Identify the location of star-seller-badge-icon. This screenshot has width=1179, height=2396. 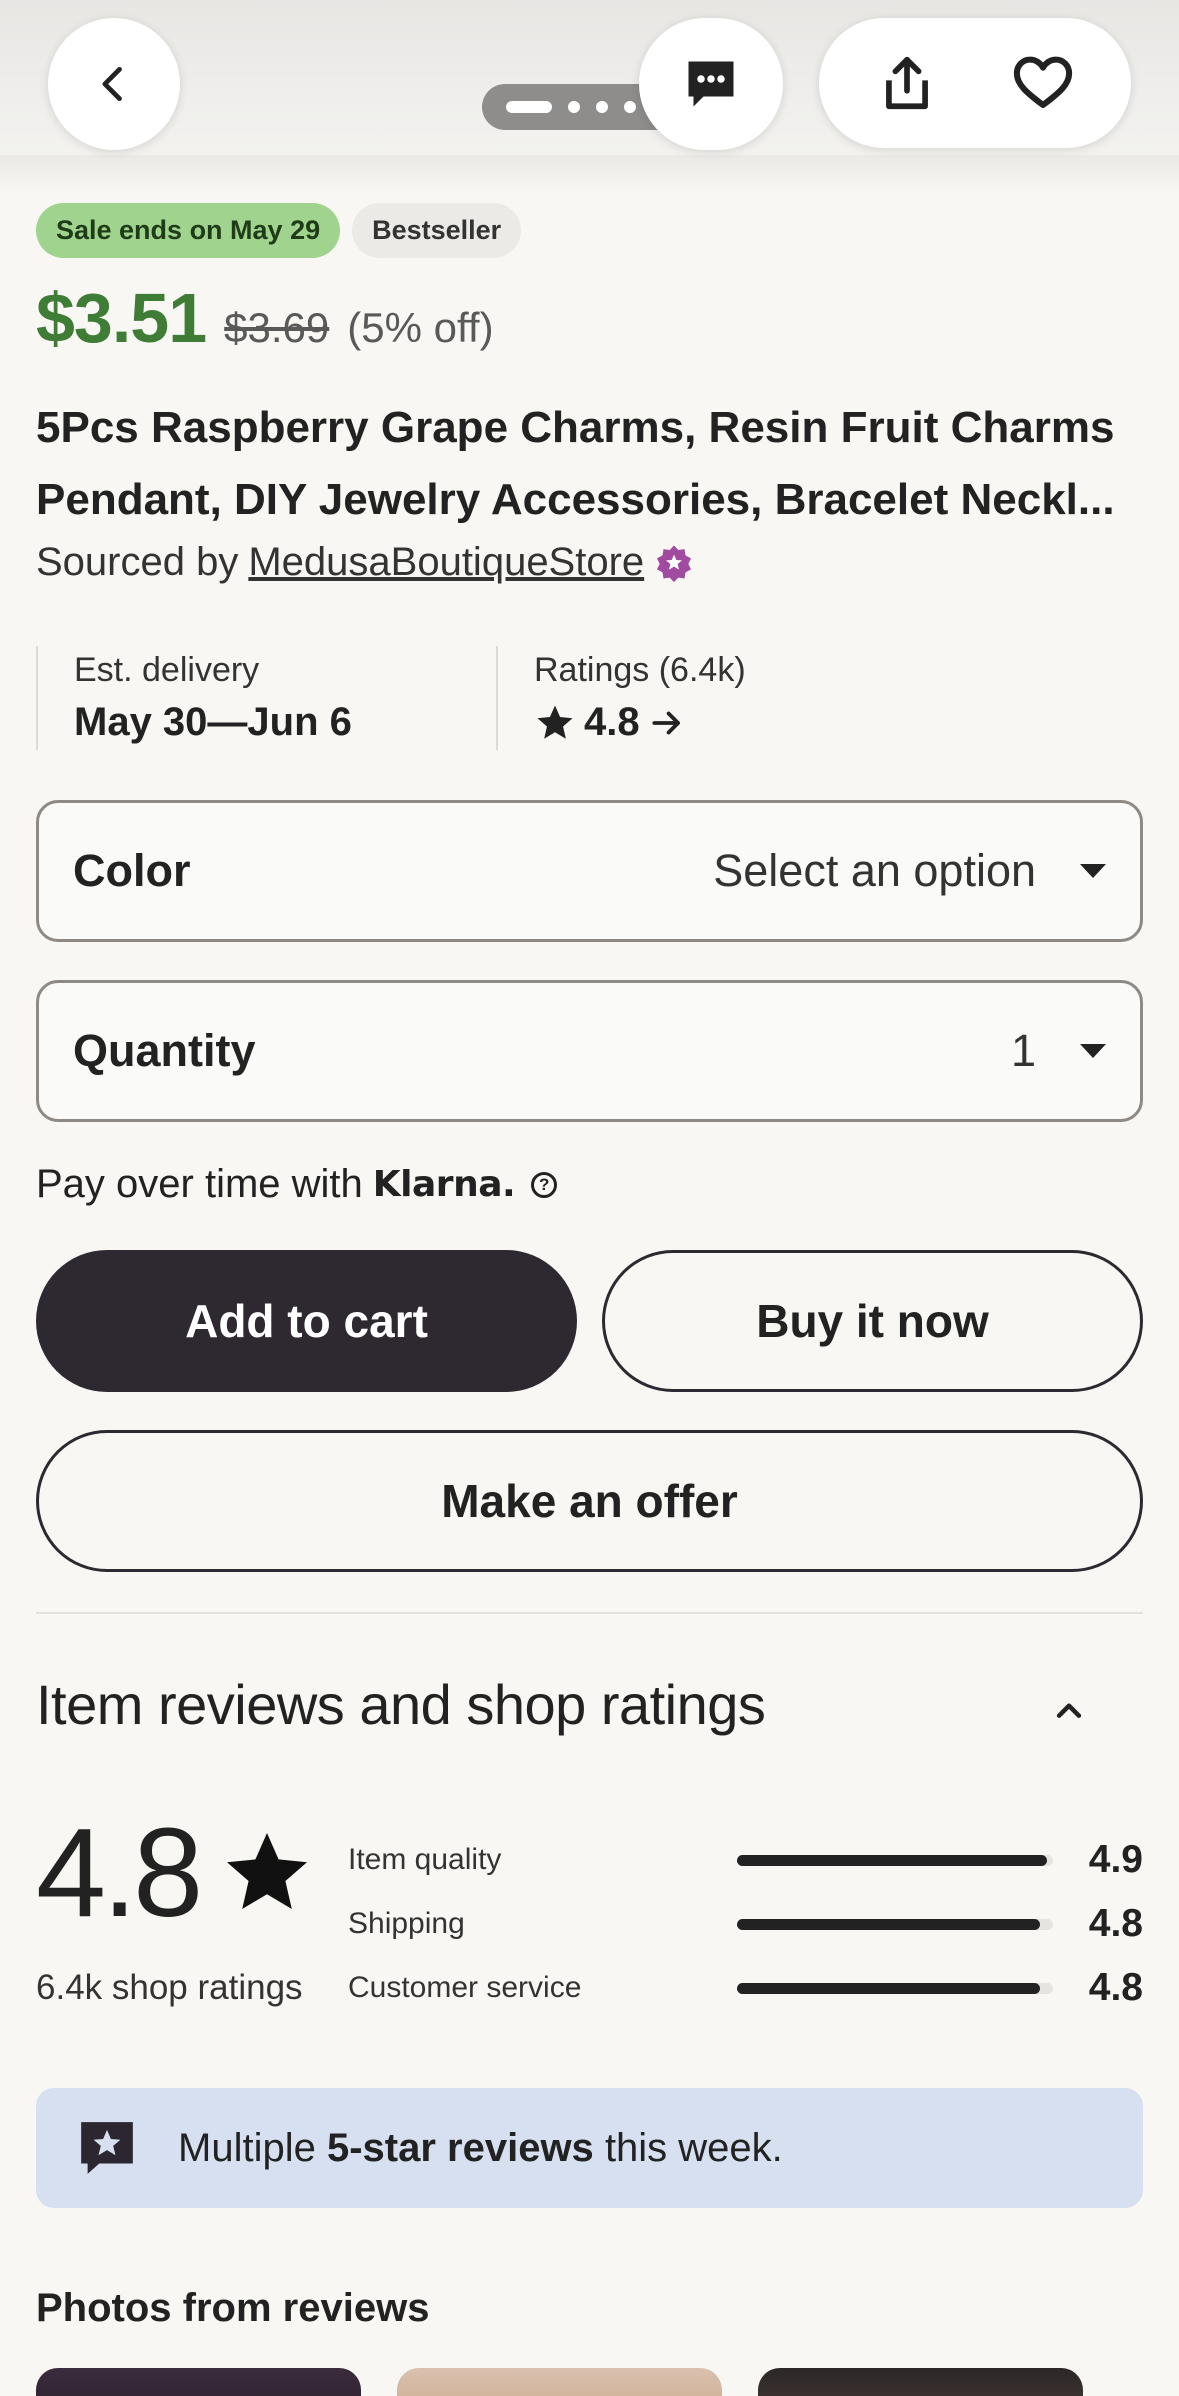
(674, 563).